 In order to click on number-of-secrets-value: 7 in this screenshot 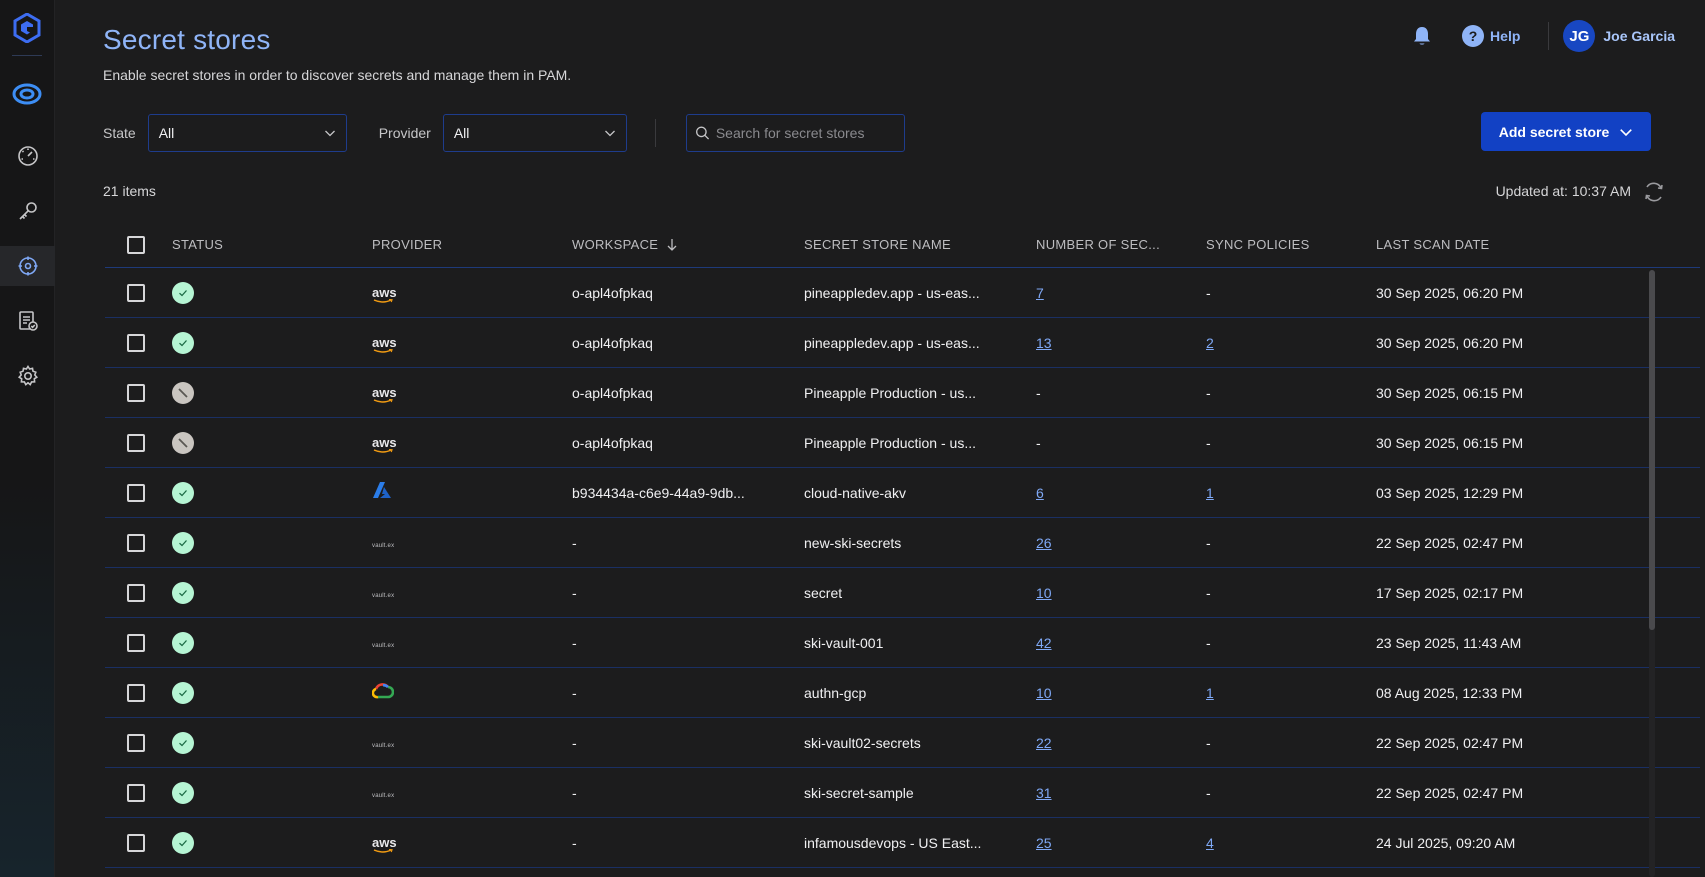, I will do `click(1040, 293)`.